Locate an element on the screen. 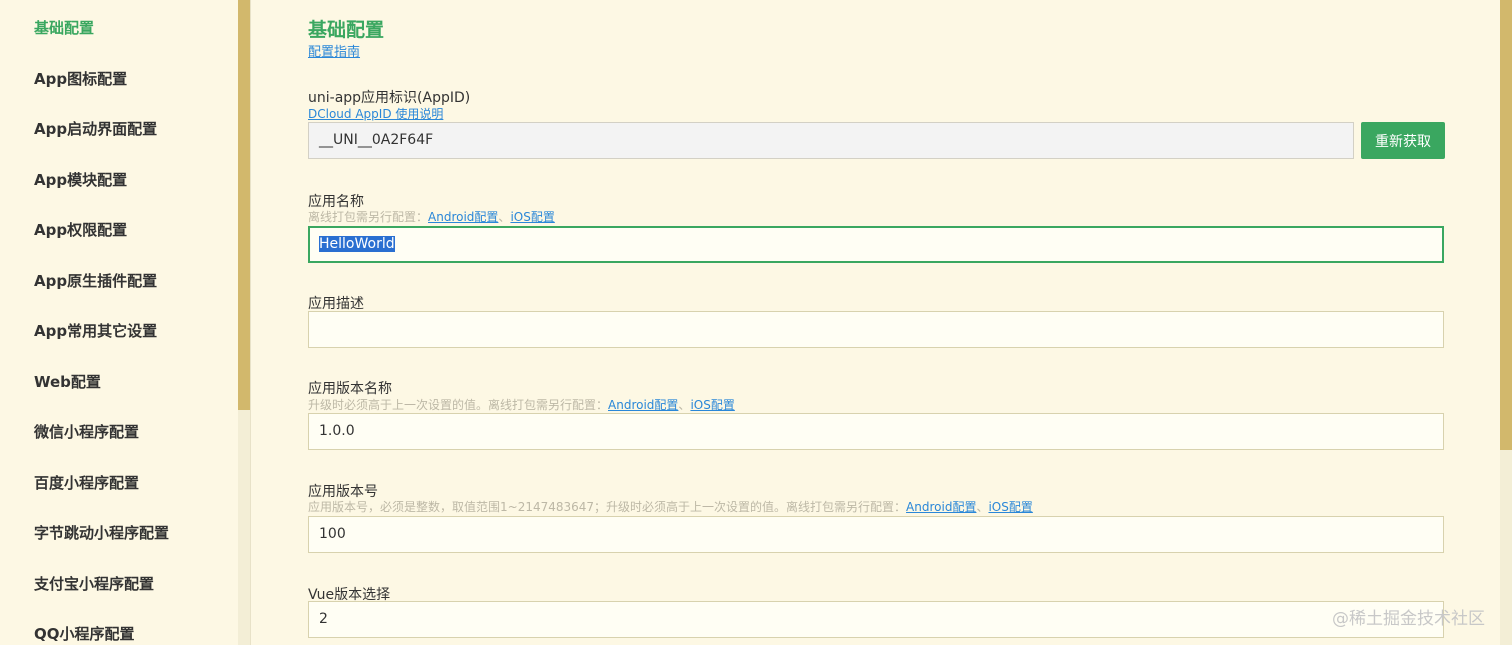 The image size is (1512, 645). sidebar-item-app-native-plugins: App原生插件配置 is located at coordinates (95, 280).